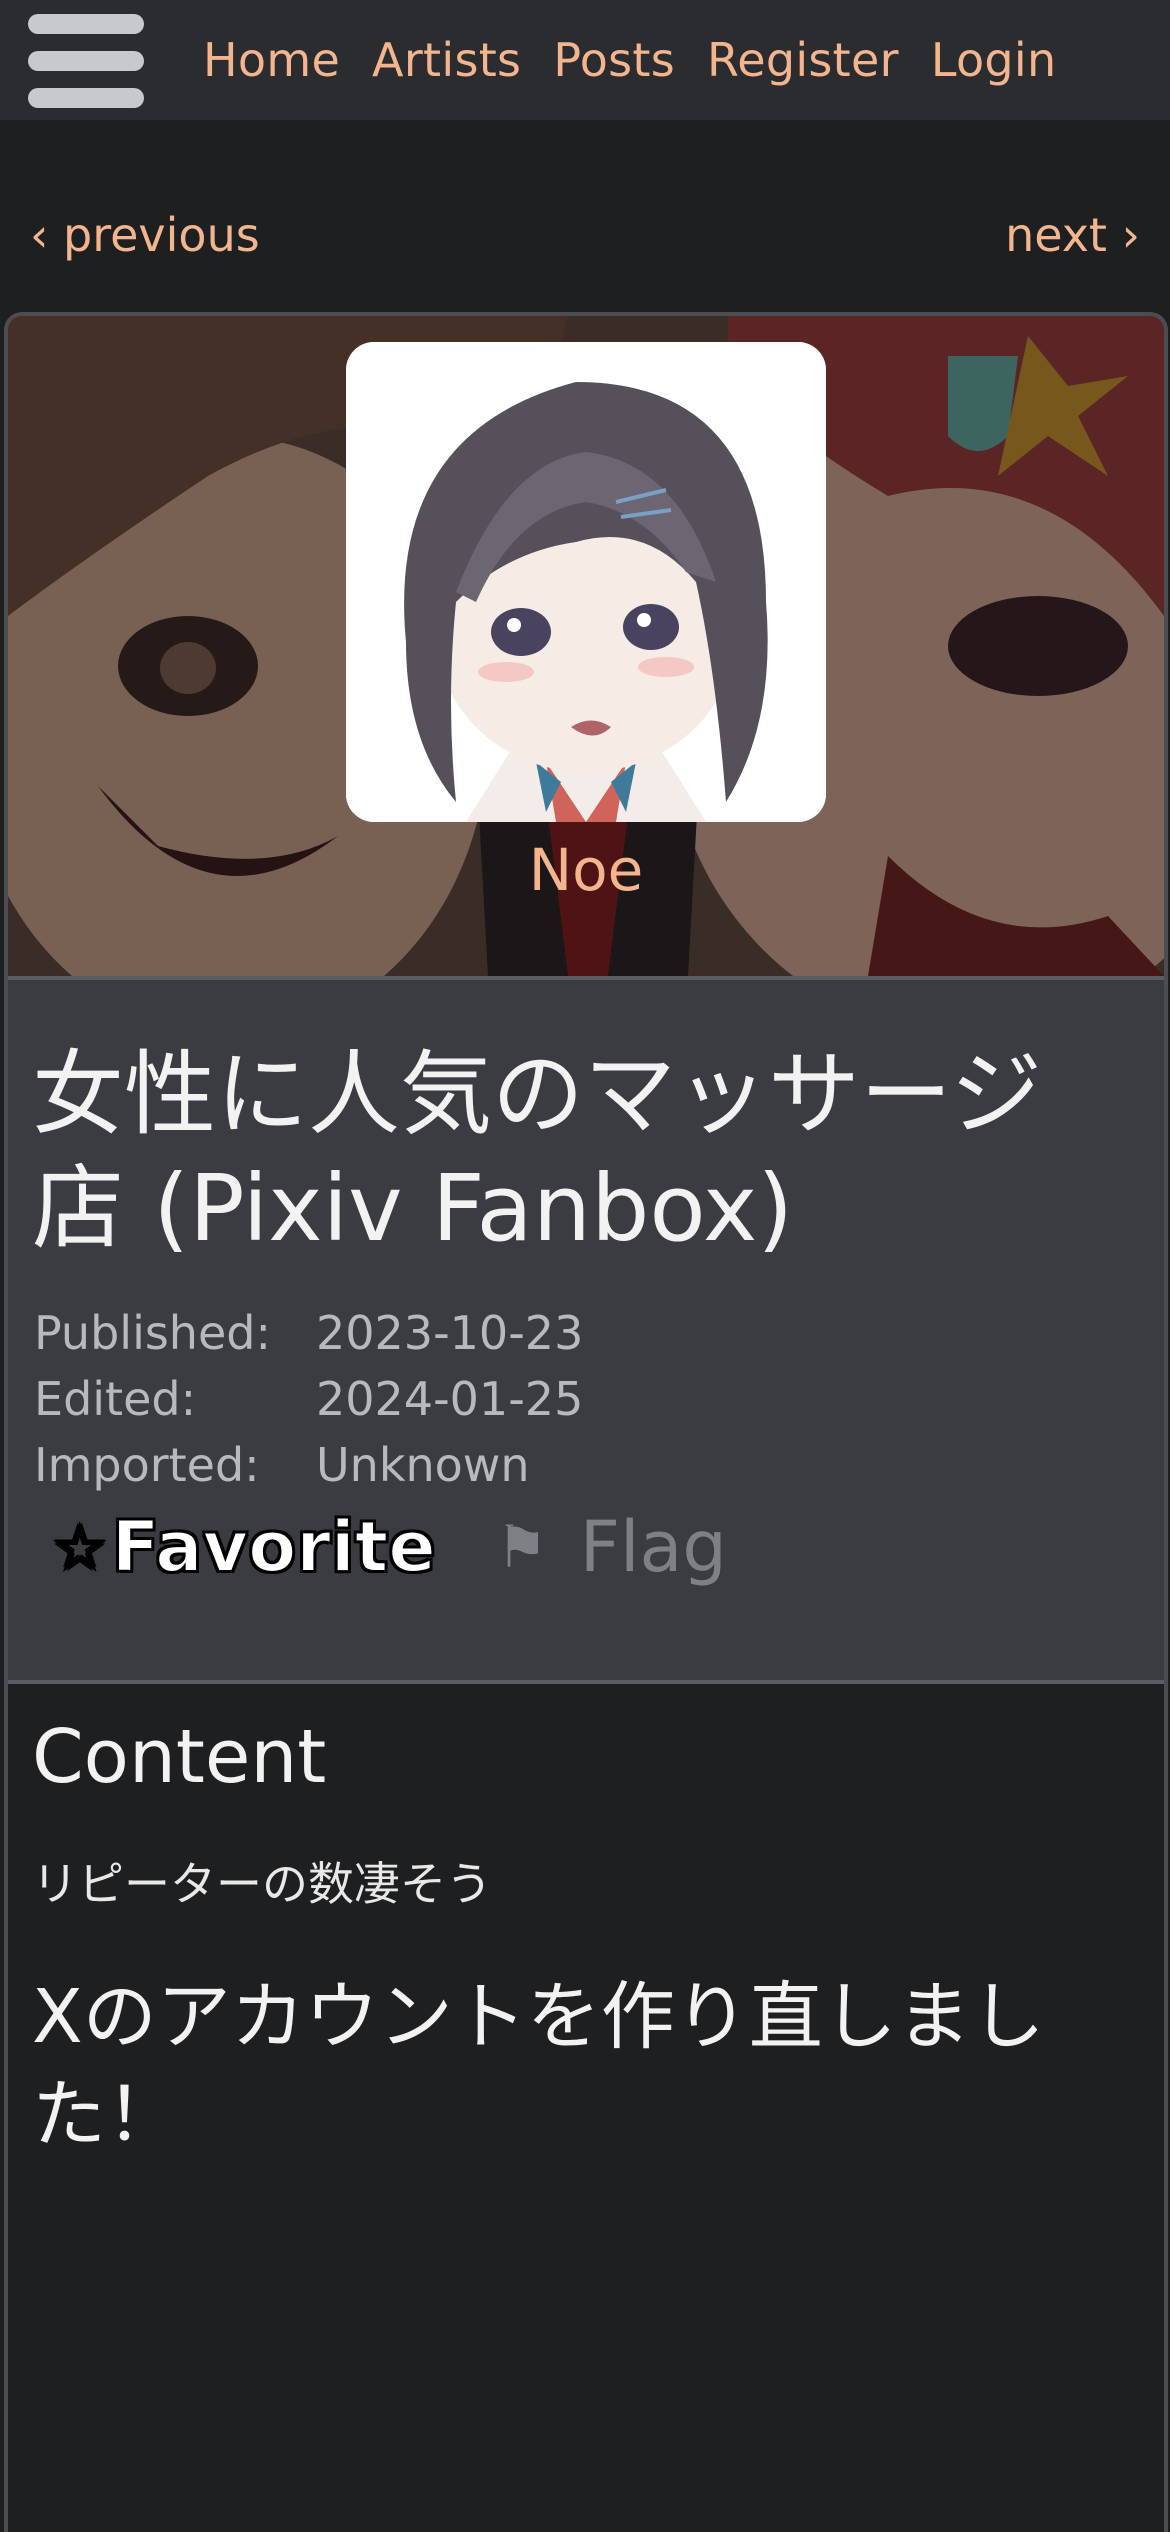 This screenshot has height=2532, width=1170. I want to click on hamburger-menu-icon, so click(86, 61).